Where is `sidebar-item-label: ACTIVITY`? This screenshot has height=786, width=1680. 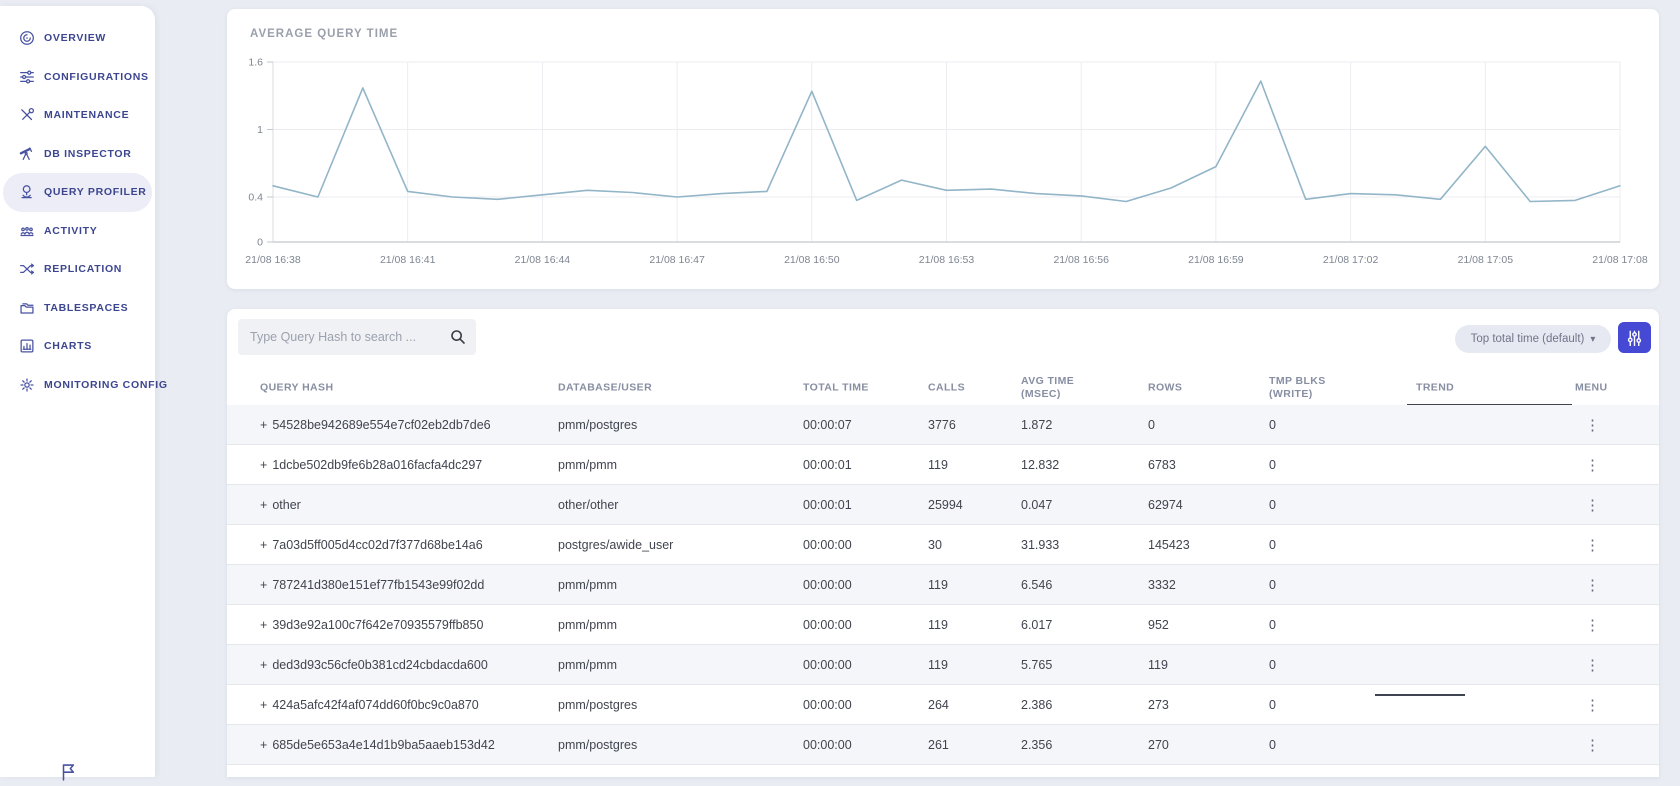 sidebar-item-label: ACTIVITY is located at coordinates (71, 230).